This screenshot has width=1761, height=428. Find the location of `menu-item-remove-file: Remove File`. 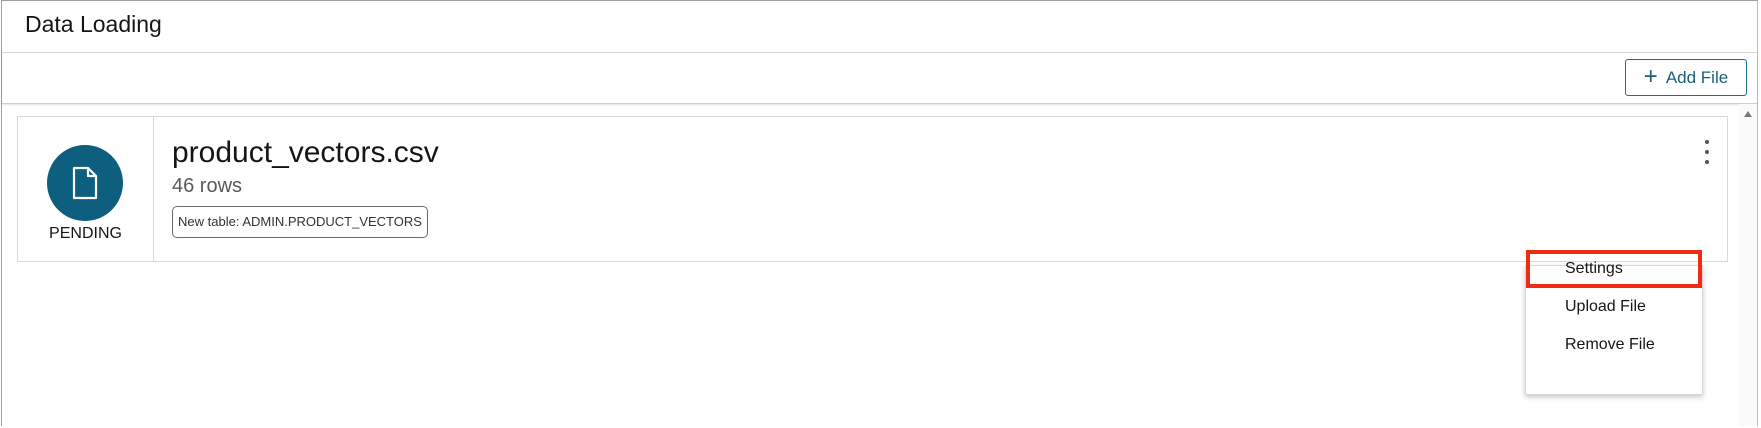

menu-item-remove-file: Remove File is located at coordinates (1614, 345).